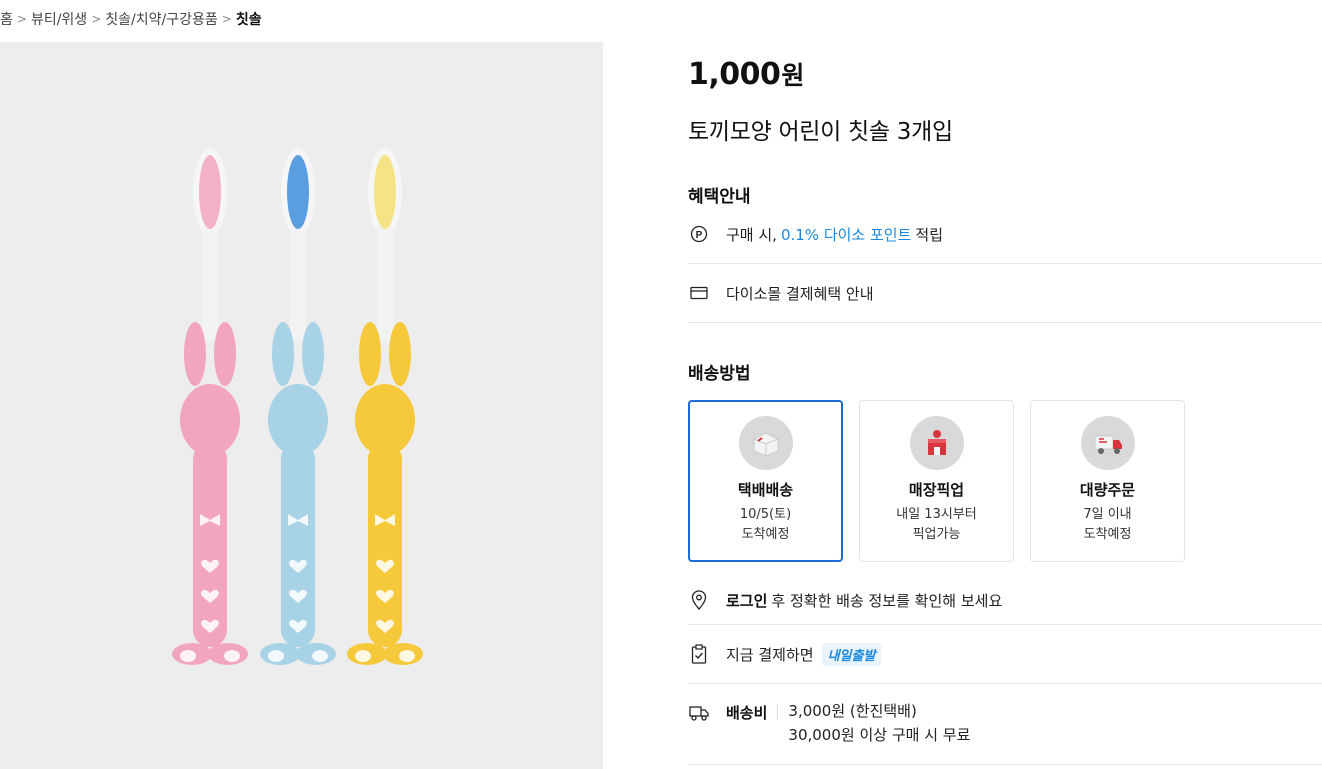  Describe the element at coordinates (852, 711) in the screenshot. I see `shipping-fee-amount: 3,000원 (한진택배)` at that location.